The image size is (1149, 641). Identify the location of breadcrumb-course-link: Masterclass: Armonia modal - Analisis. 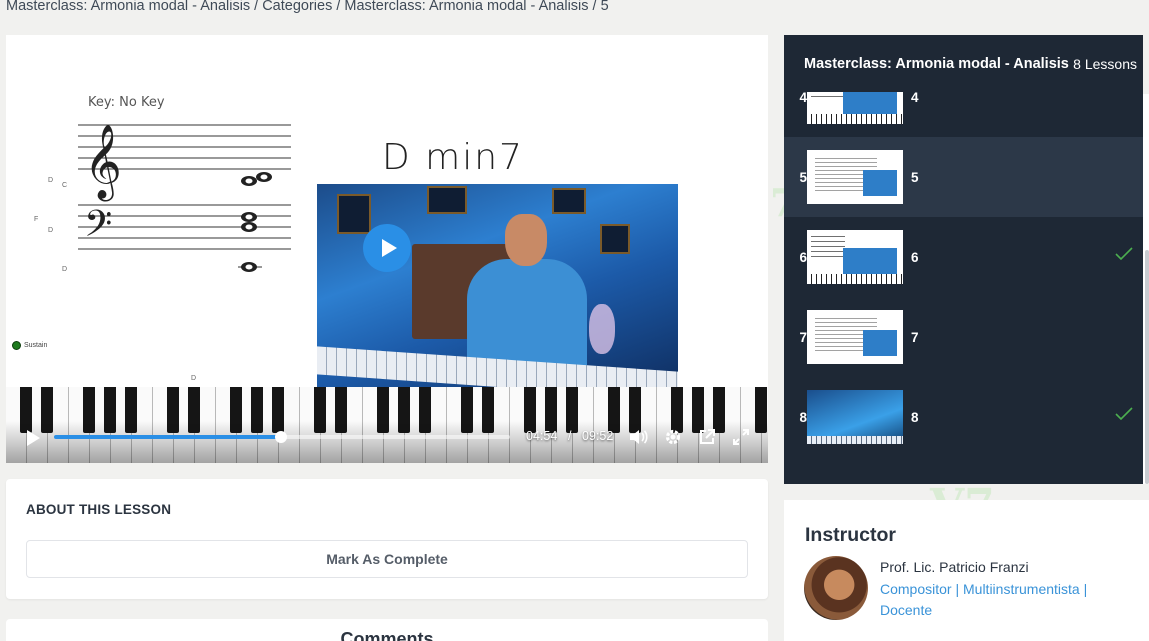
(128, 7).